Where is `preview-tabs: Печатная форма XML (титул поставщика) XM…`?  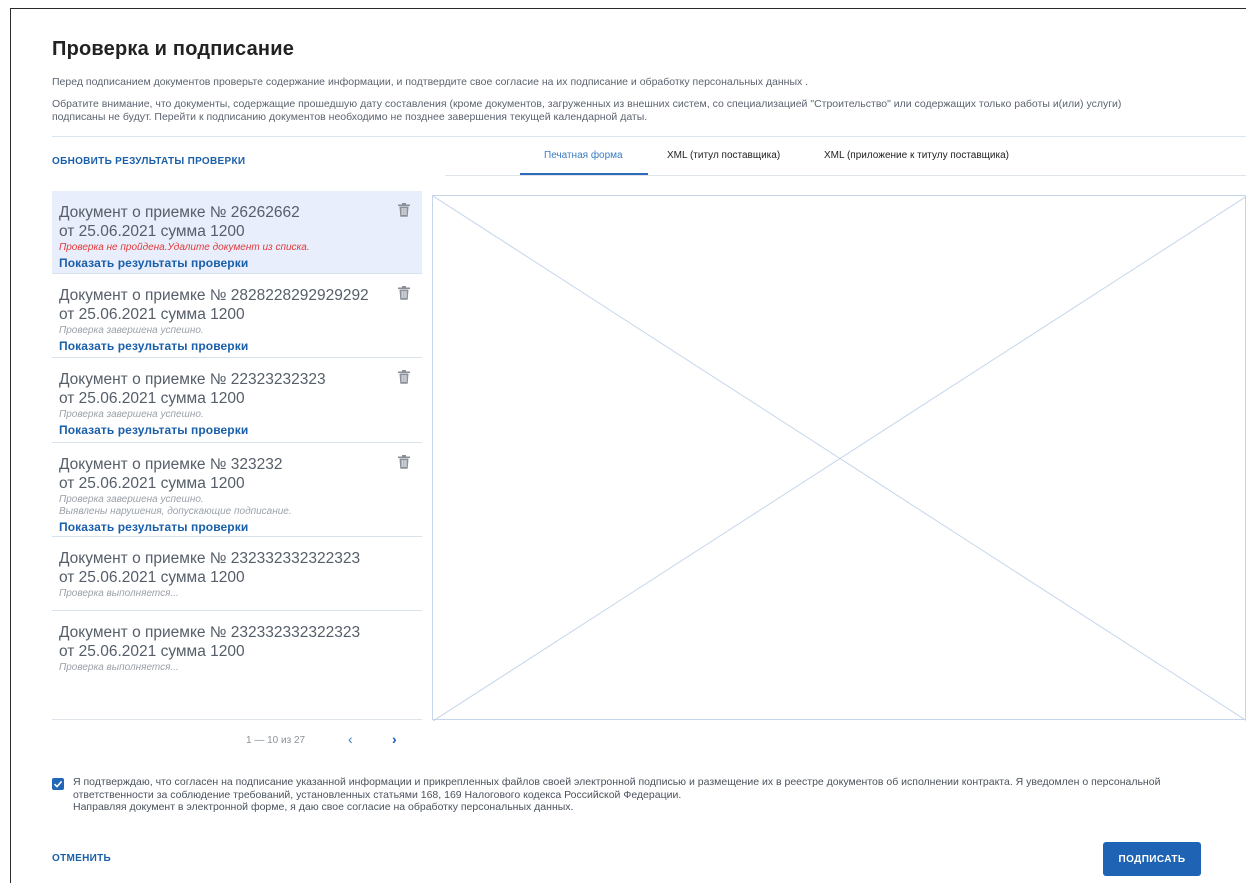 preview-tabs: Печатная форма XML (титул поставщика) XM… is located at coordinates (845, 158).